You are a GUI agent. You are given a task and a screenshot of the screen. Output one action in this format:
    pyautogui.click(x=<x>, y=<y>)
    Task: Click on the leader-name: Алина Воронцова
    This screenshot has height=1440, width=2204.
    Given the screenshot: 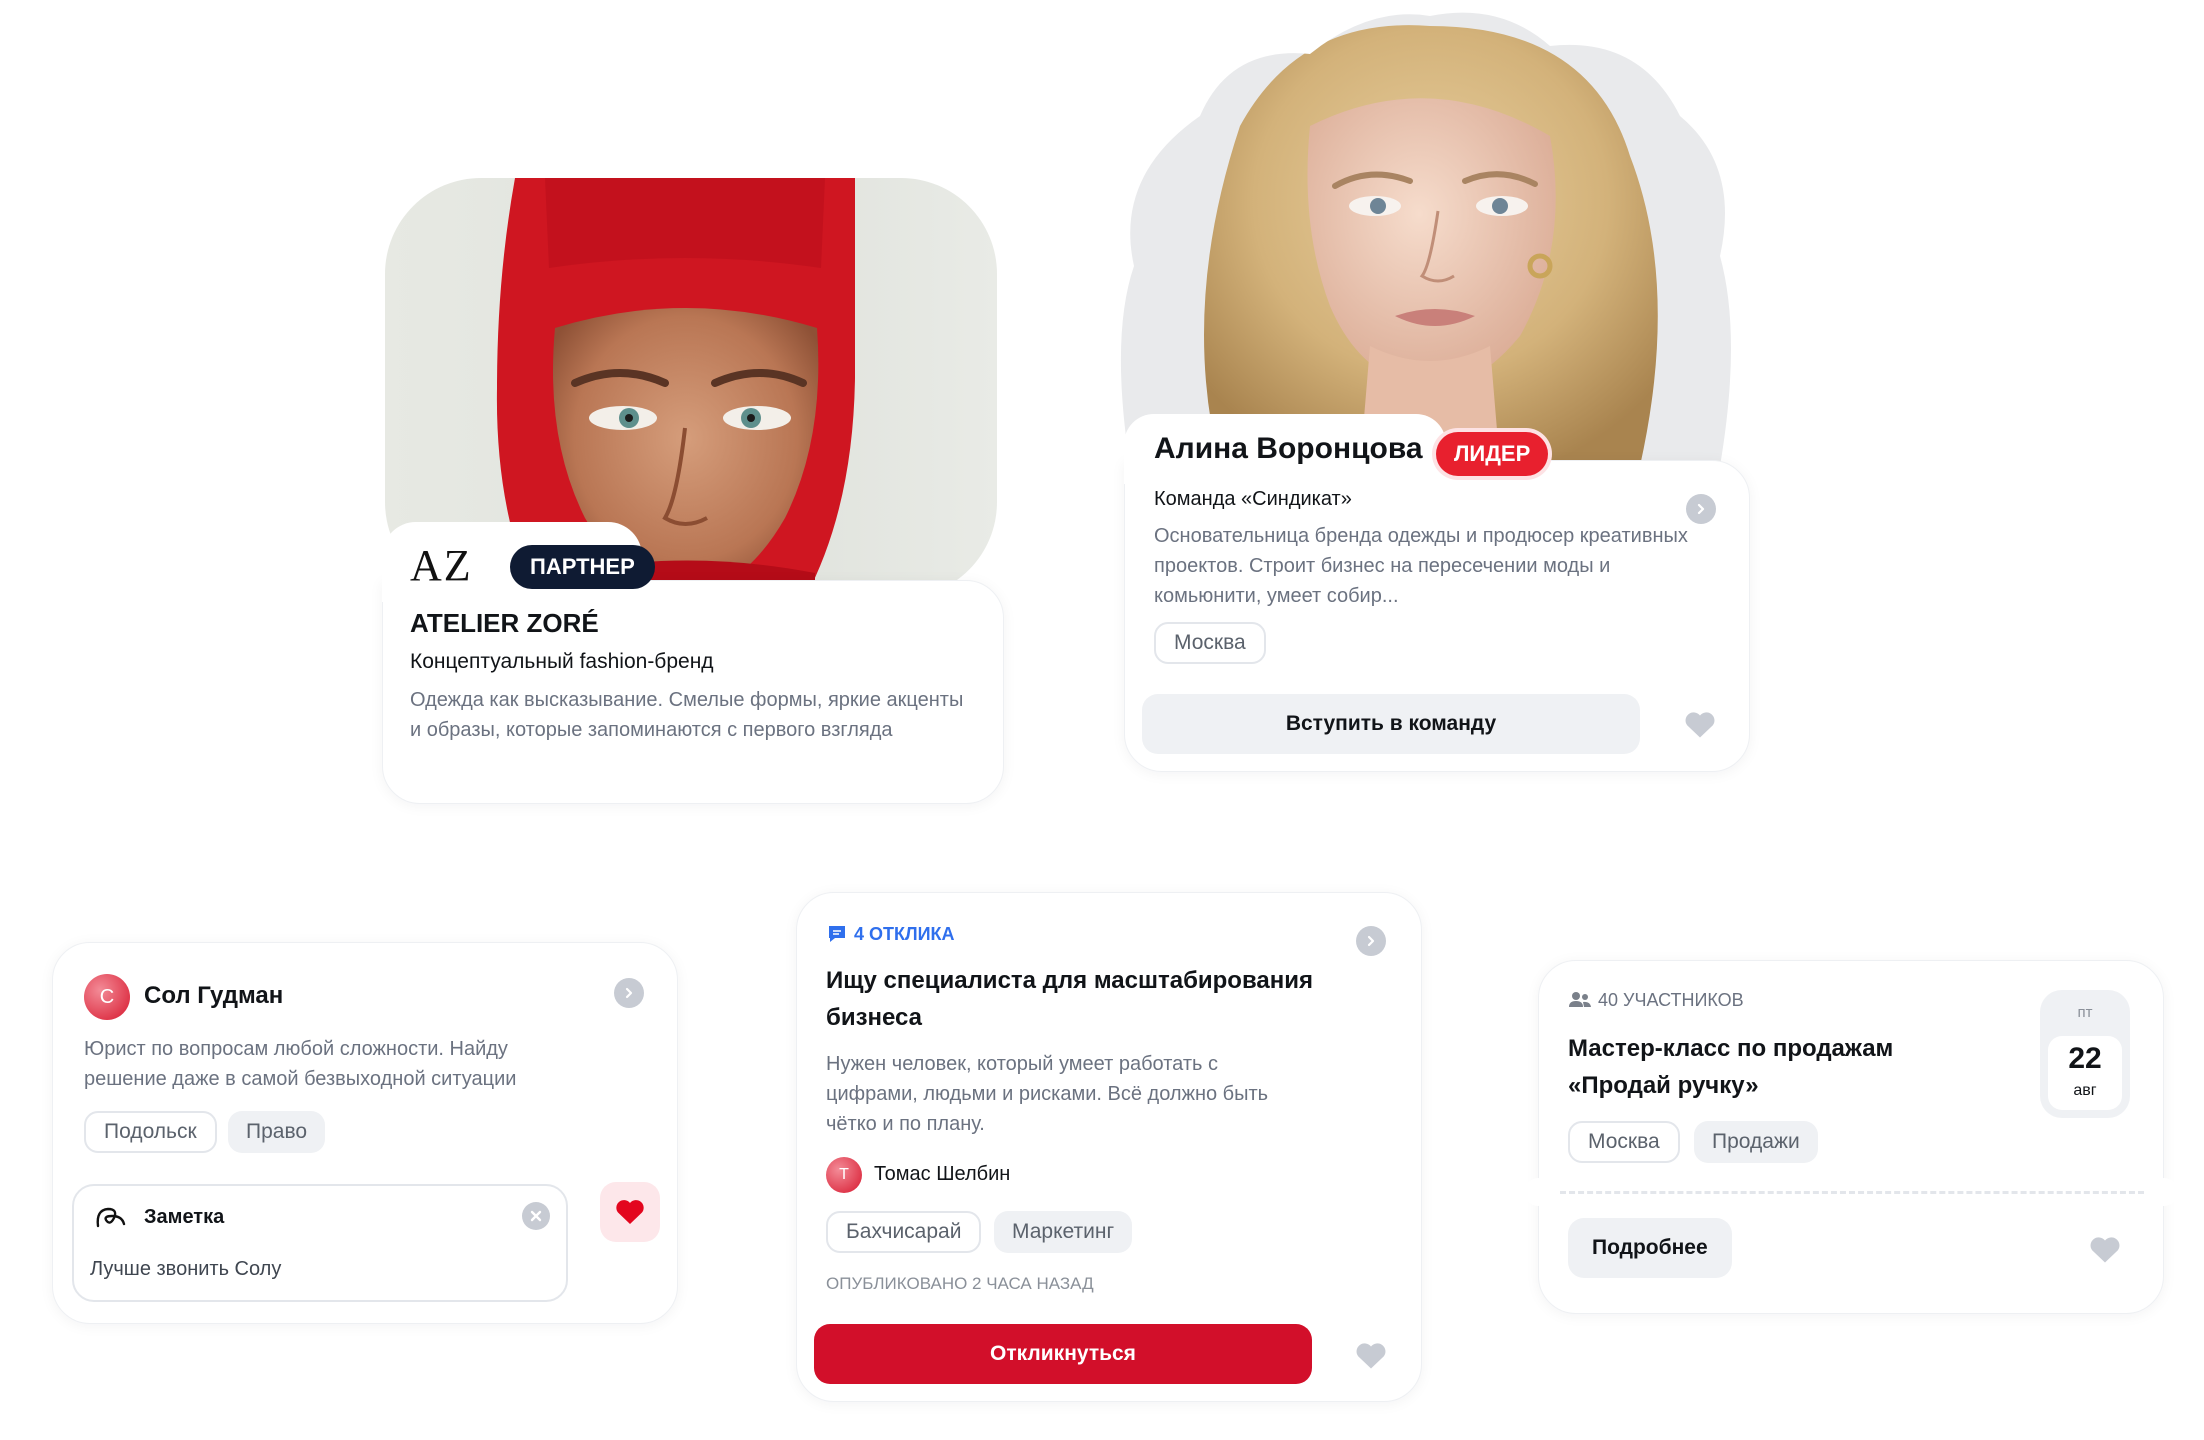 What is the action you would take?
    pyautogui.click(x=1288, y=448)
    